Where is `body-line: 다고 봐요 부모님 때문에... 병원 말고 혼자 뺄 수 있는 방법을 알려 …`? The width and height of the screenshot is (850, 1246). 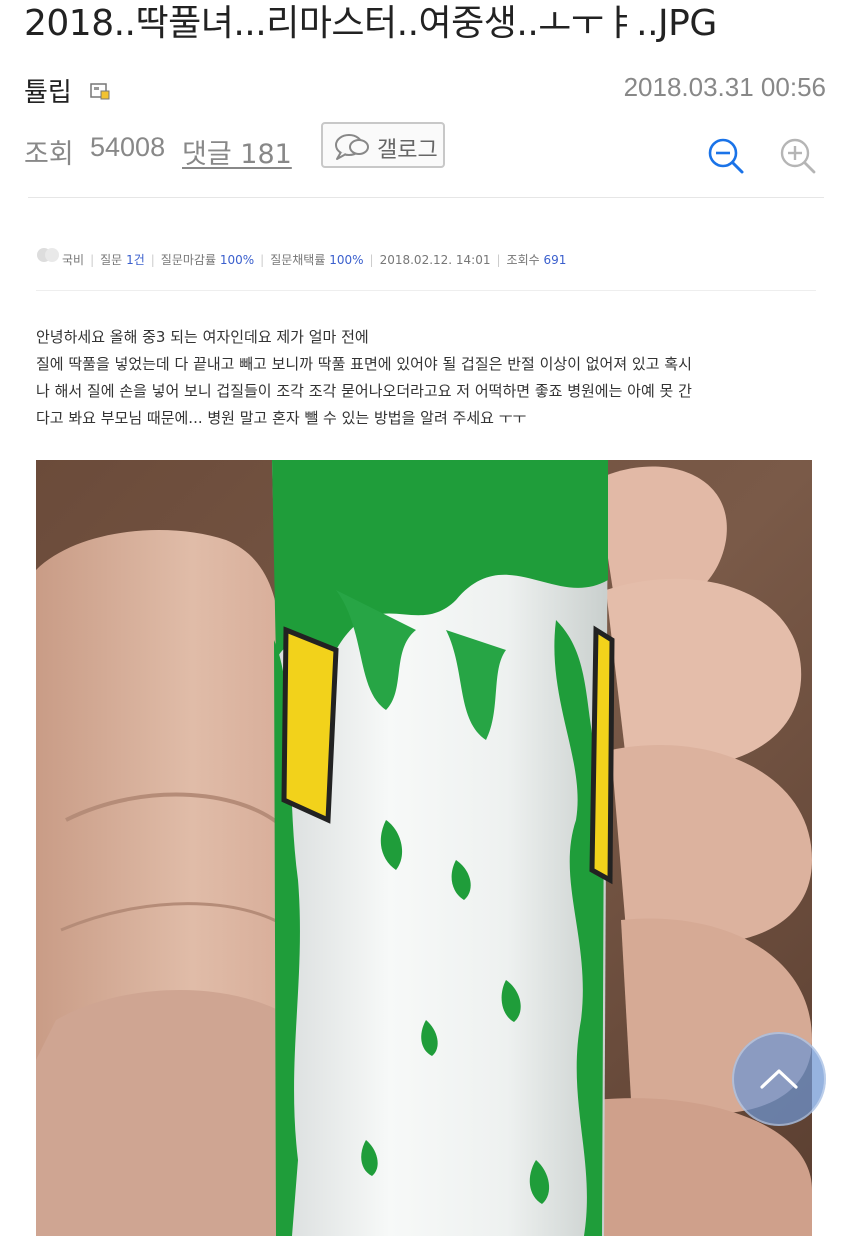 body-line: 다고 봐요 부모님 때문에... 병원 말고 혼자 뺄 수 있는 방법을 알려 … is located at coordinates (281, 418).